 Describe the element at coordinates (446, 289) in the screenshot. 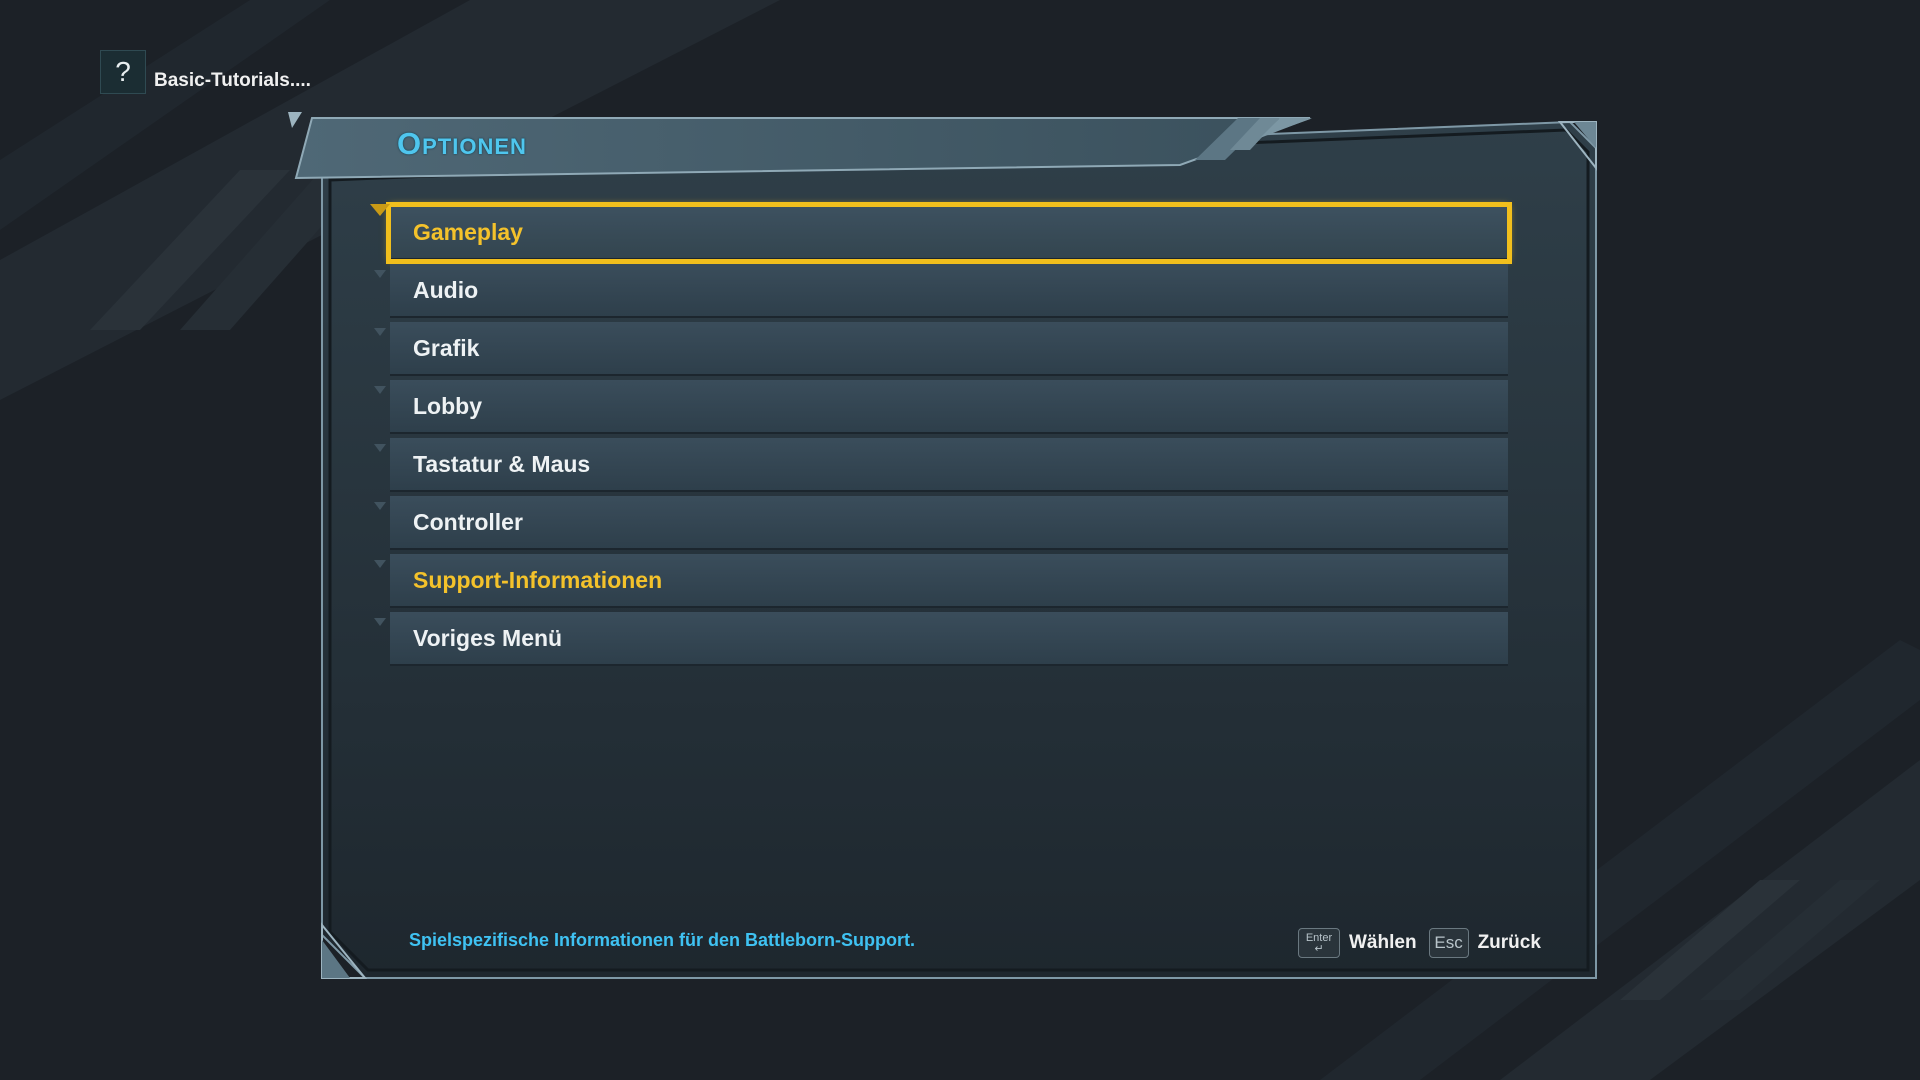

I see `menu-item-label: Audio` at that location.